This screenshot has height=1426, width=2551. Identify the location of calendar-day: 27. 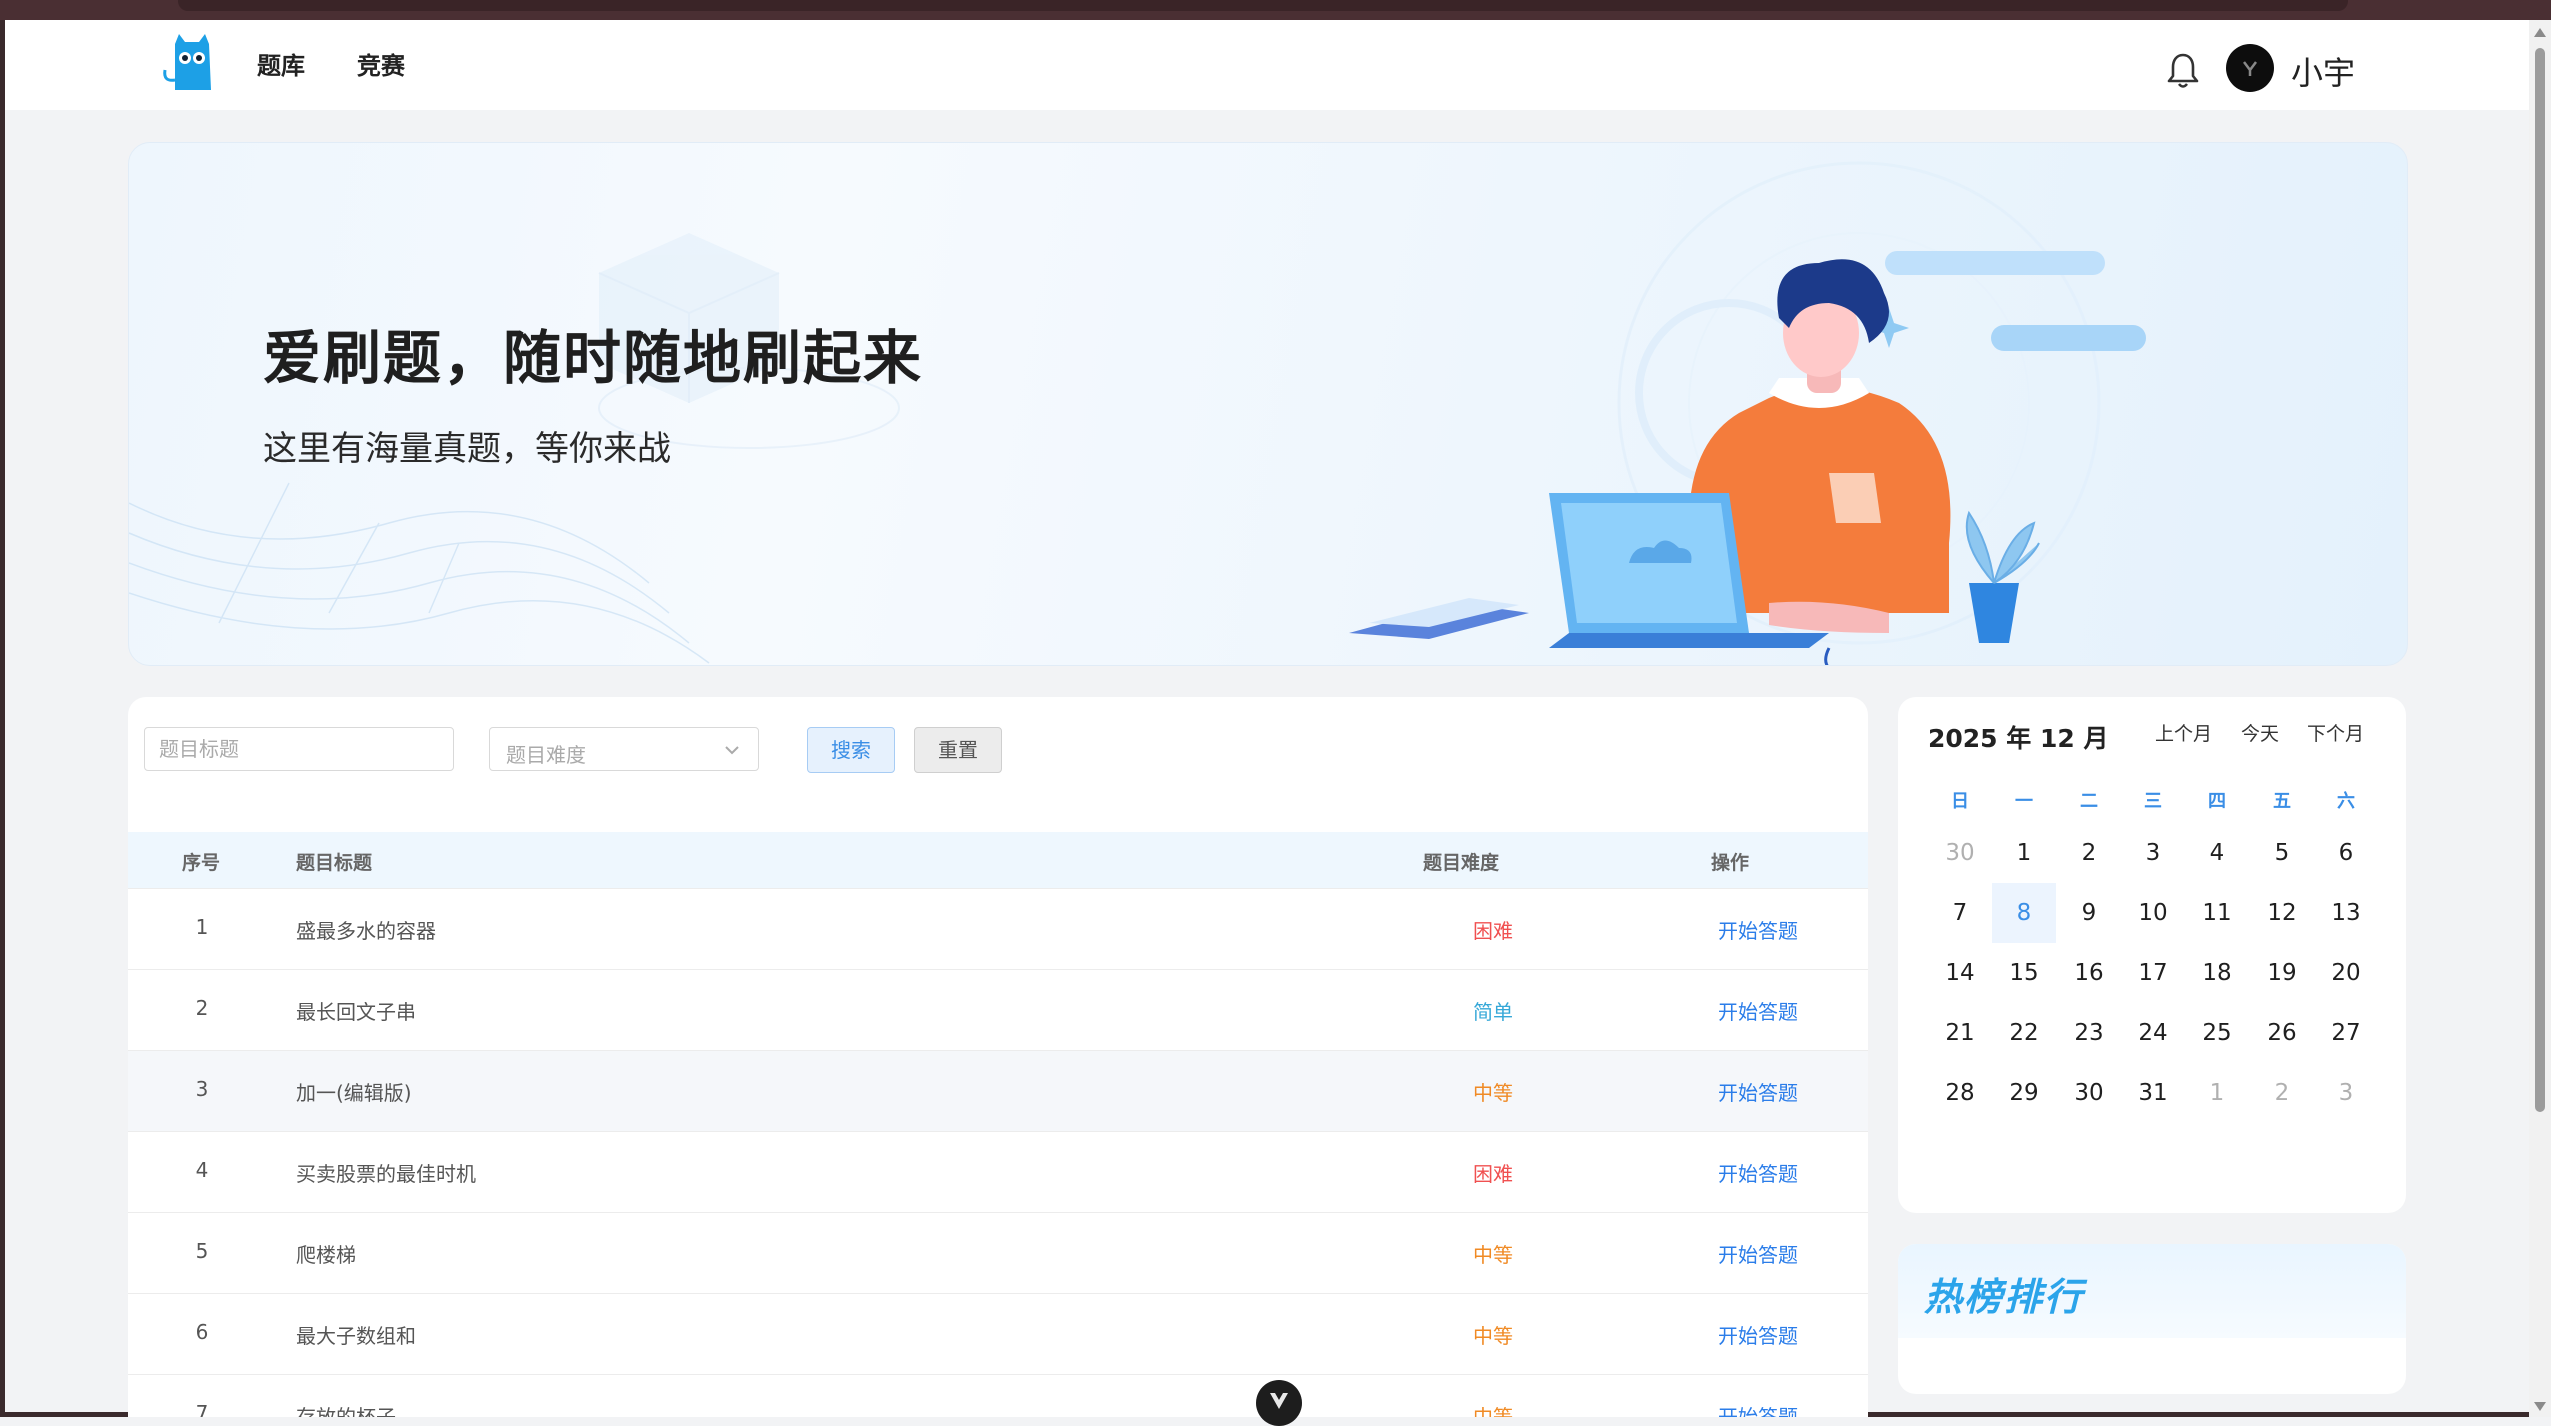
(2346, 1033).